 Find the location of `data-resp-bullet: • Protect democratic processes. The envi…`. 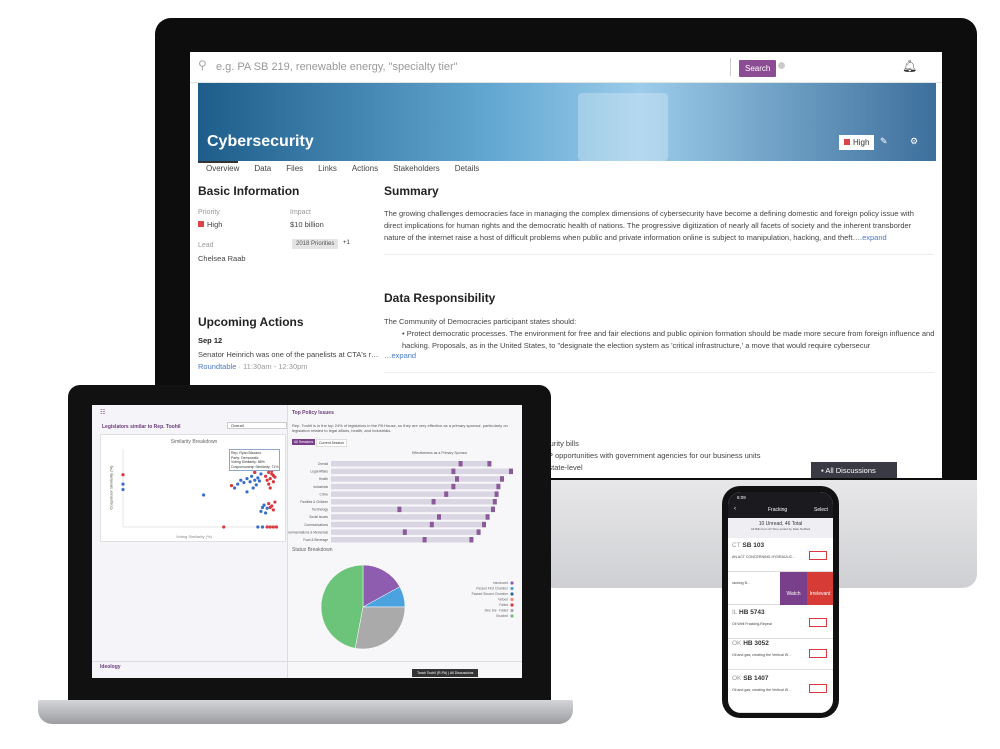

data-resp-bullet: • Protect democratic processes. The envi… is located at coordinates (668, 339).